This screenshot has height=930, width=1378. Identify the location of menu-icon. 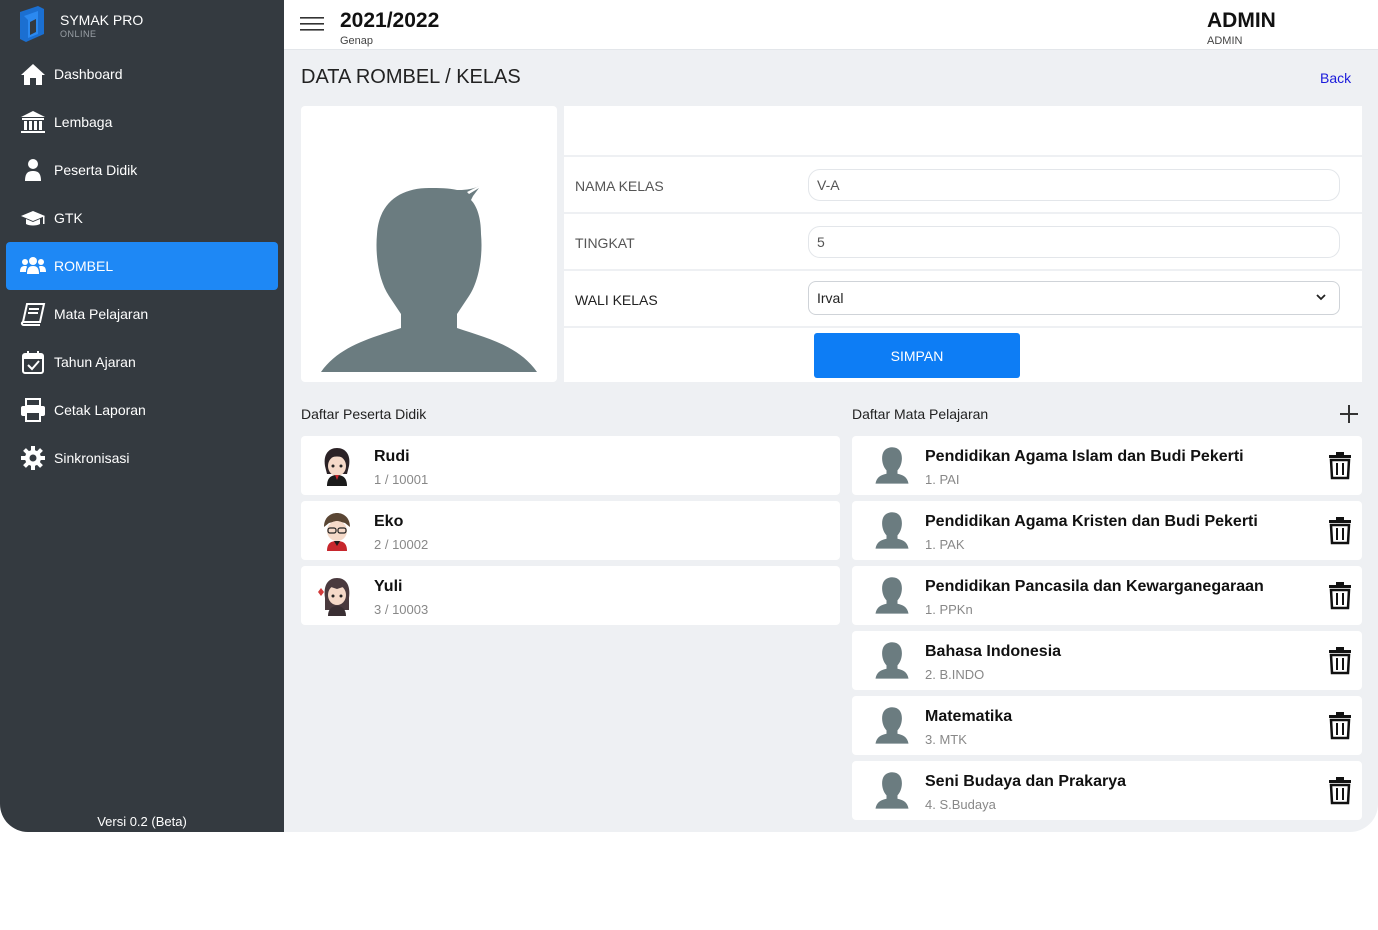
(312, 24).